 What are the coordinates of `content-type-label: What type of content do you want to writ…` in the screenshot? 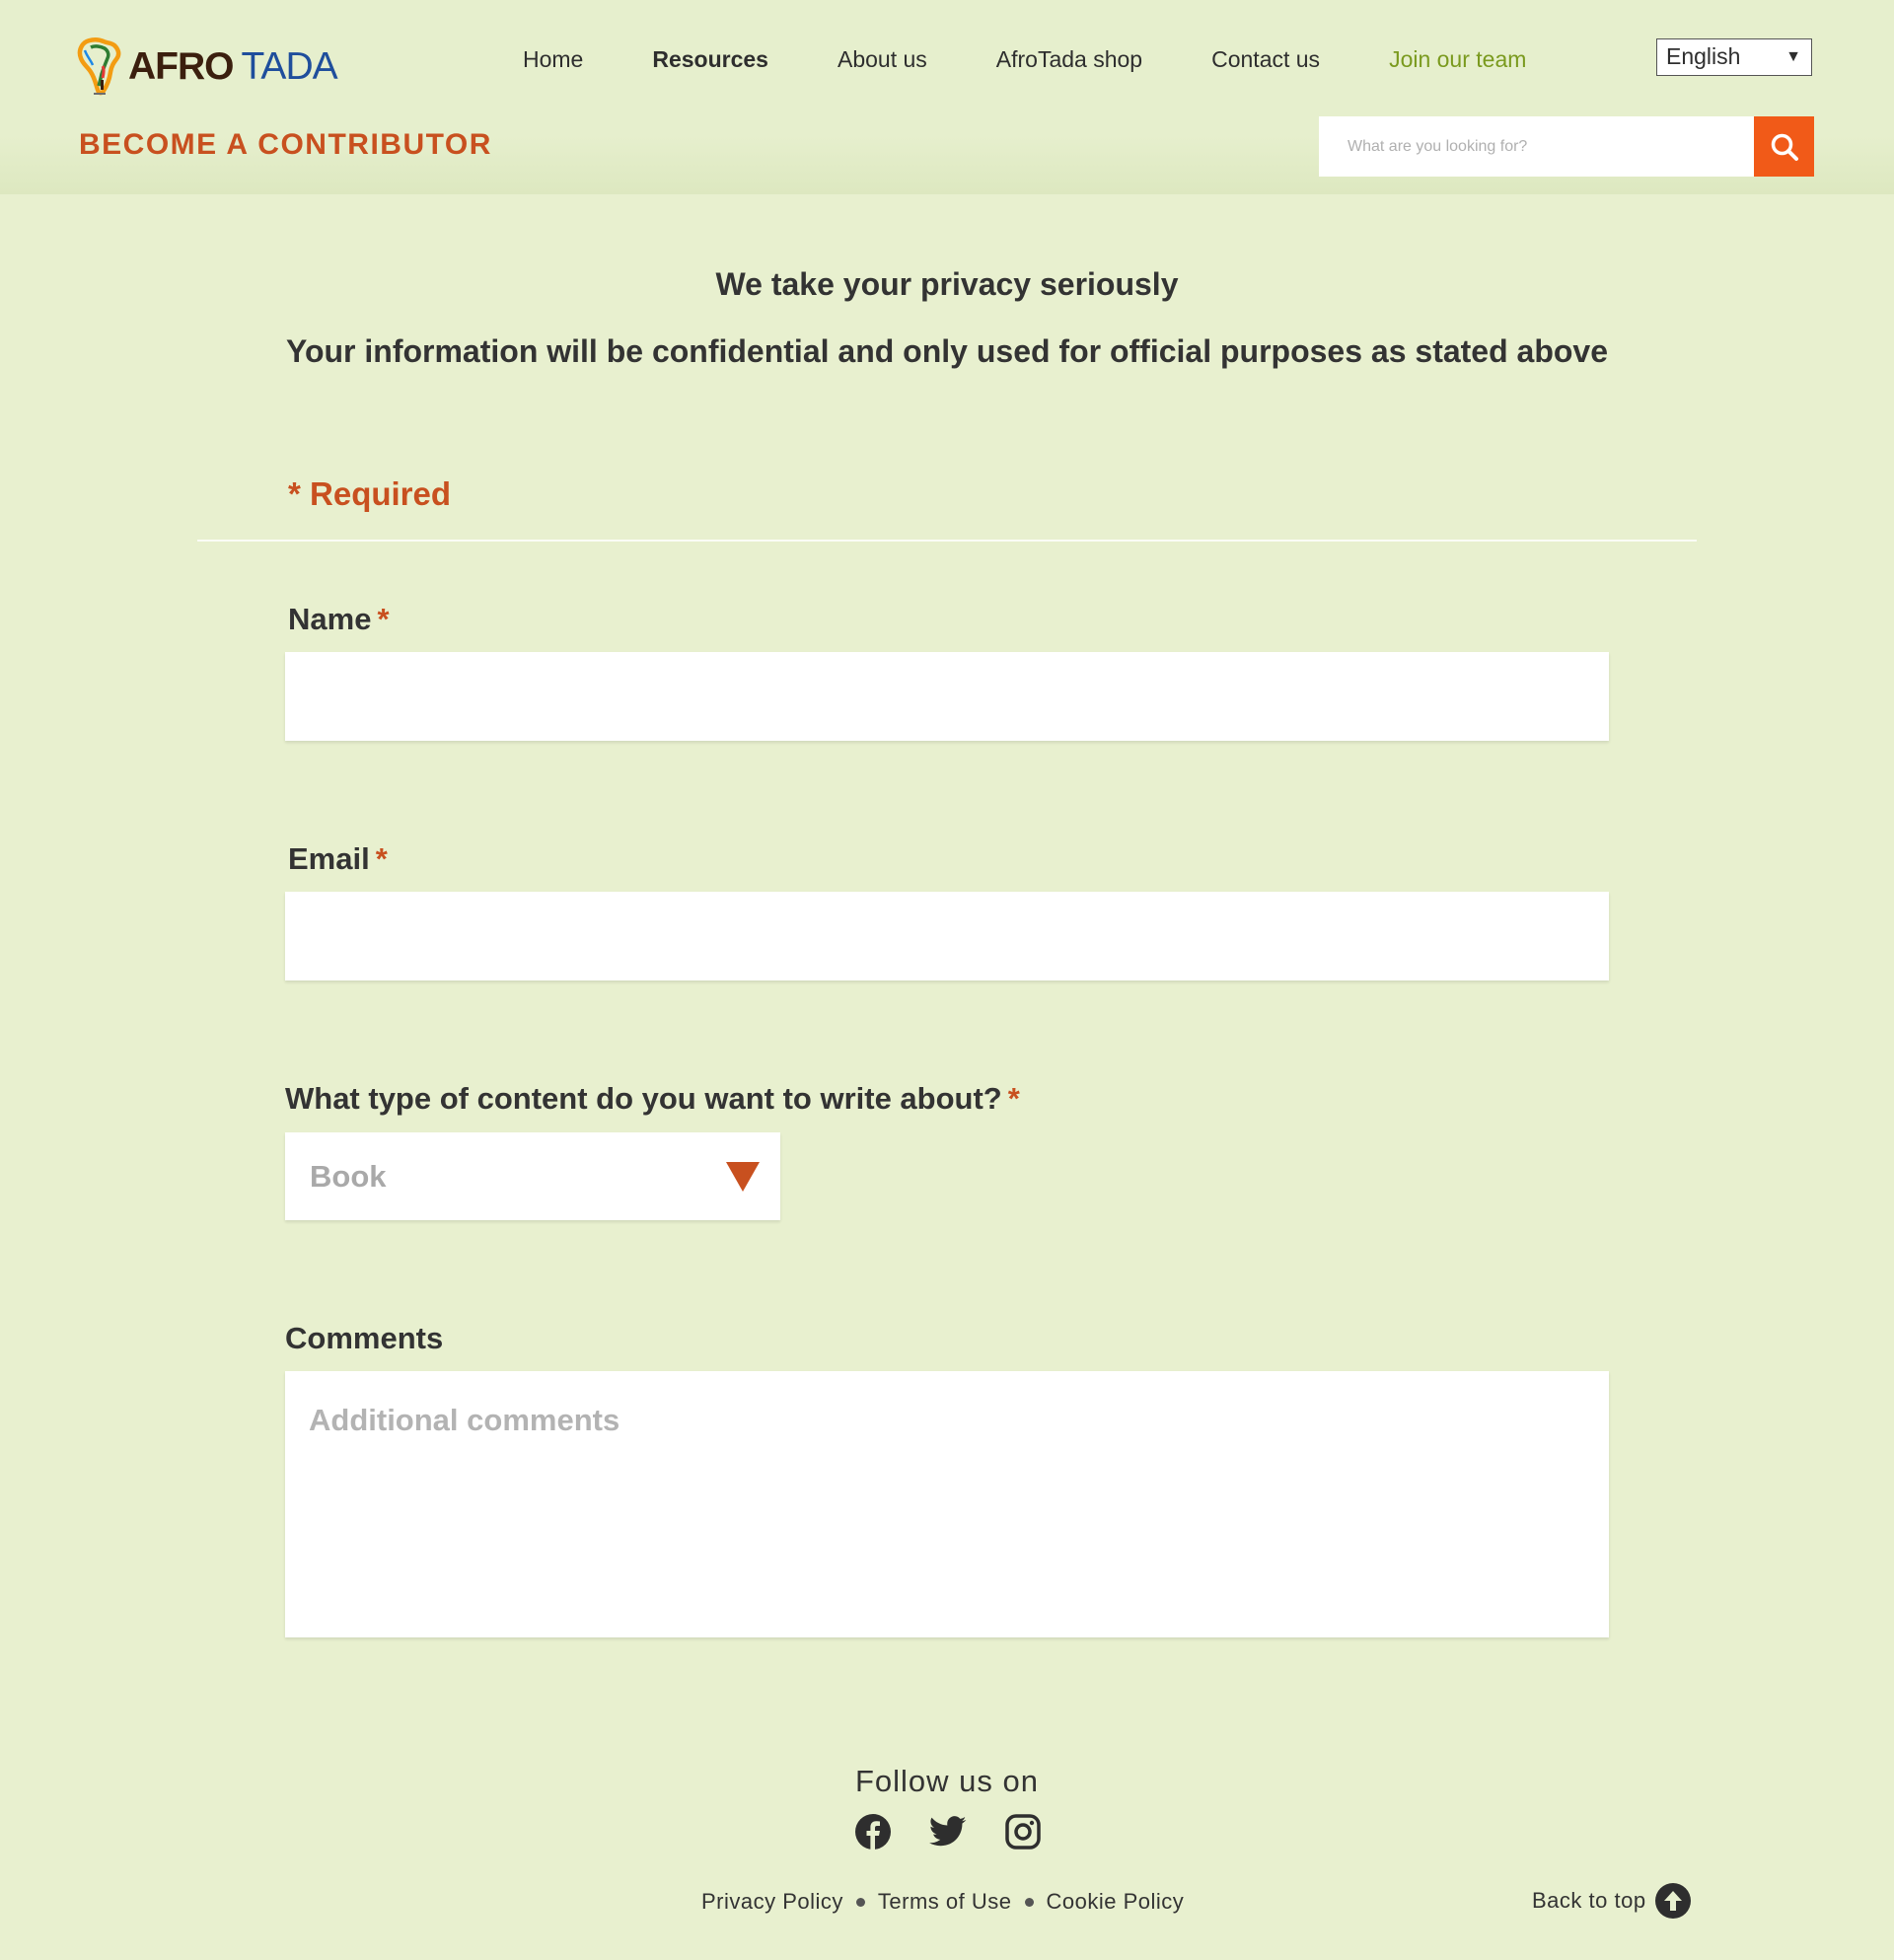 It's located at (652, 1099).